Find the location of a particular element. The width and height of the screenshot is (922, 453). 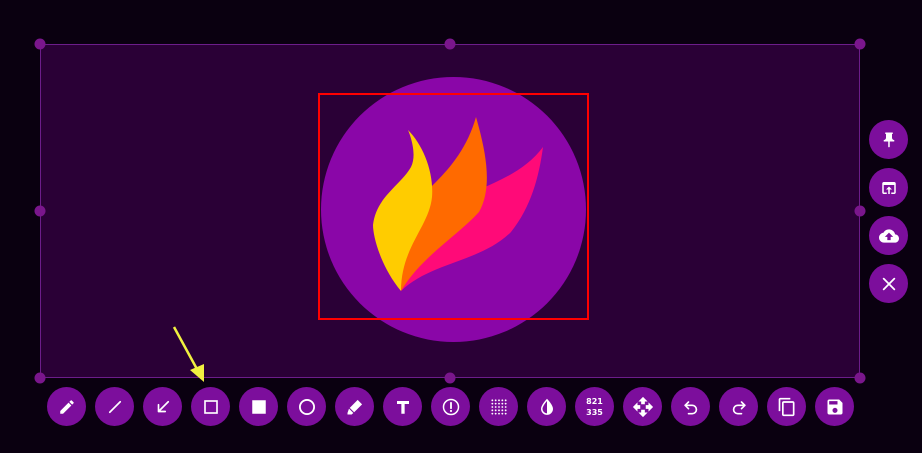

save-icon is located at coordinates (834, 406).